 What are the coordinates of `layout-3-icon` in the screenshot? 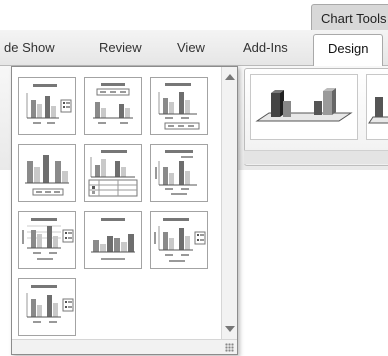 It's located at (179, 106).